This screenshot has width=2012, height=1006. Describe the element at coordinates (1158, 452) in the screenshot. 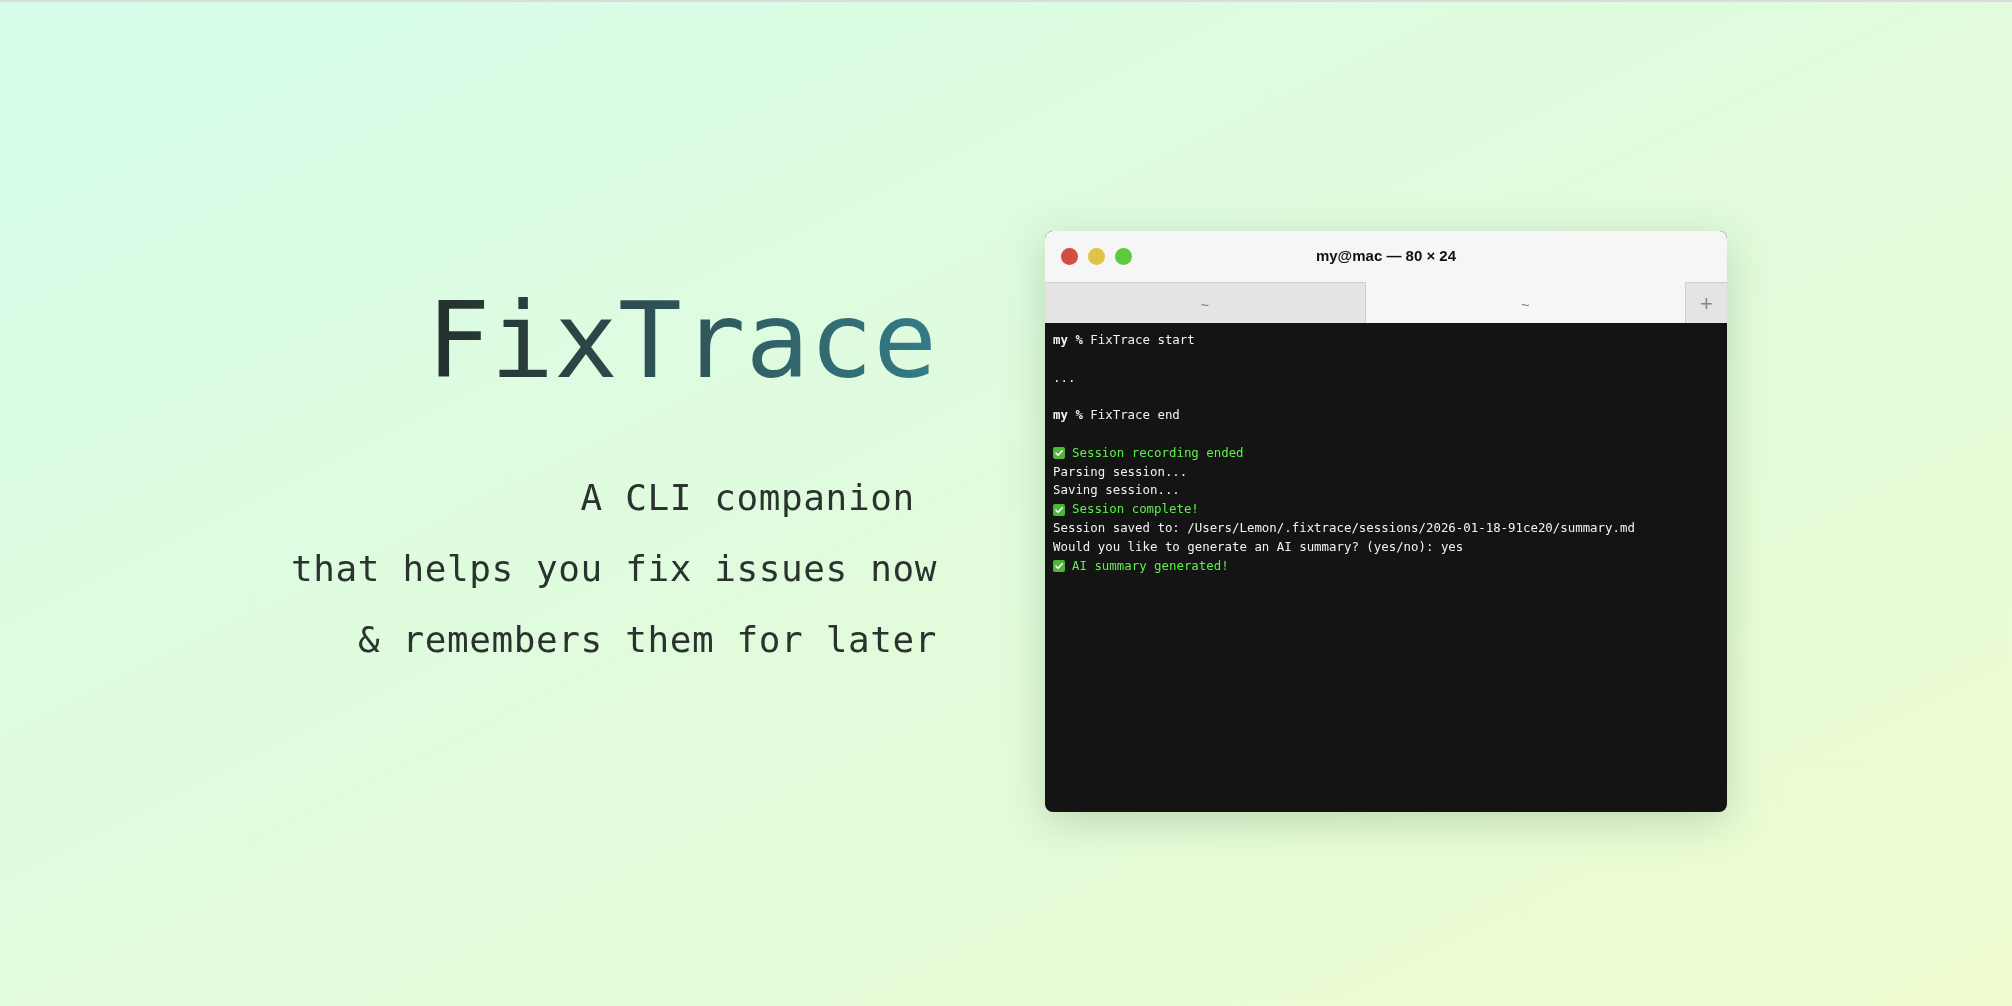

I see `success-message: Session recording ended` at that location.